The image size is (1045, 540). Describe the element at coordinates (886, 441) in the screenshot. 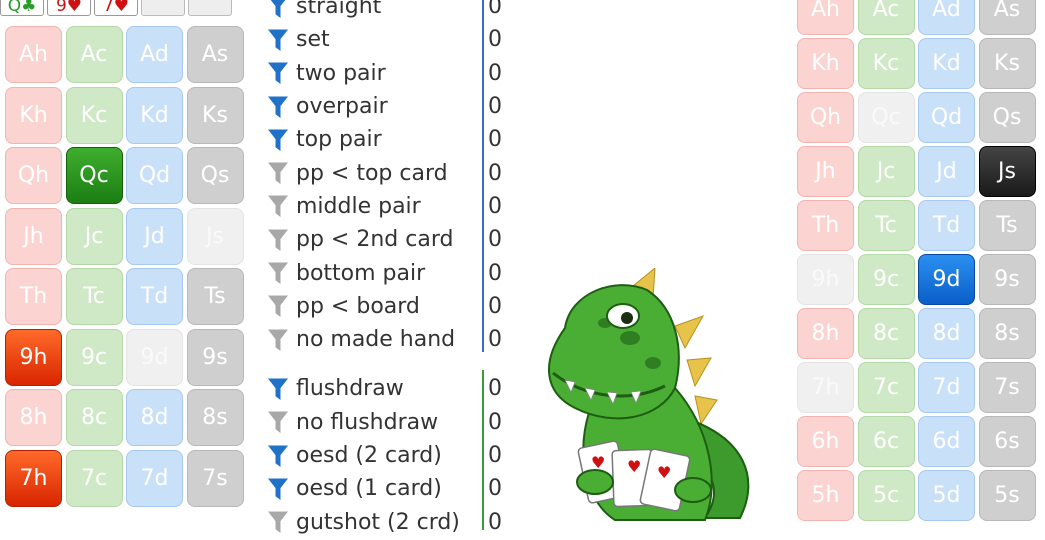

I see `card-6c: 6c` at that location.